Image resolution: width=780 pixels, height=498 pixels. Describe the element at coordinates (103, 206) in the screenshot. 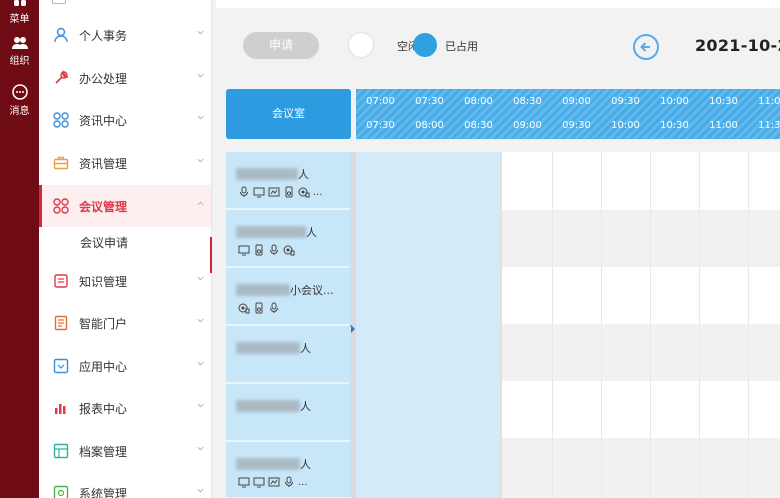

I see `sidebar-item-label: 会议管理` at that location.